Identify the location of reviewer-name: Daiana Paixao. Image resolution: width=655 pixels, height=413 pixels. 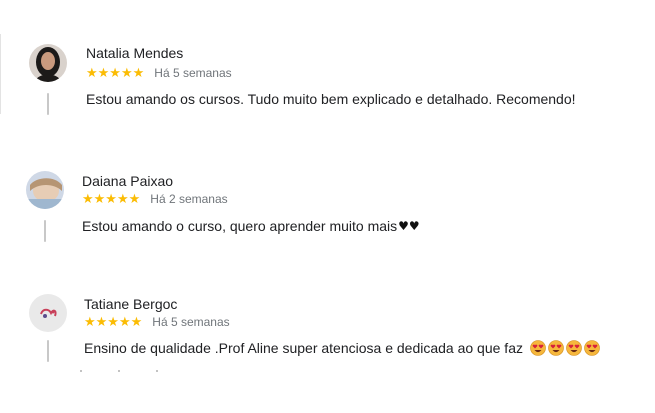
(127, 181).